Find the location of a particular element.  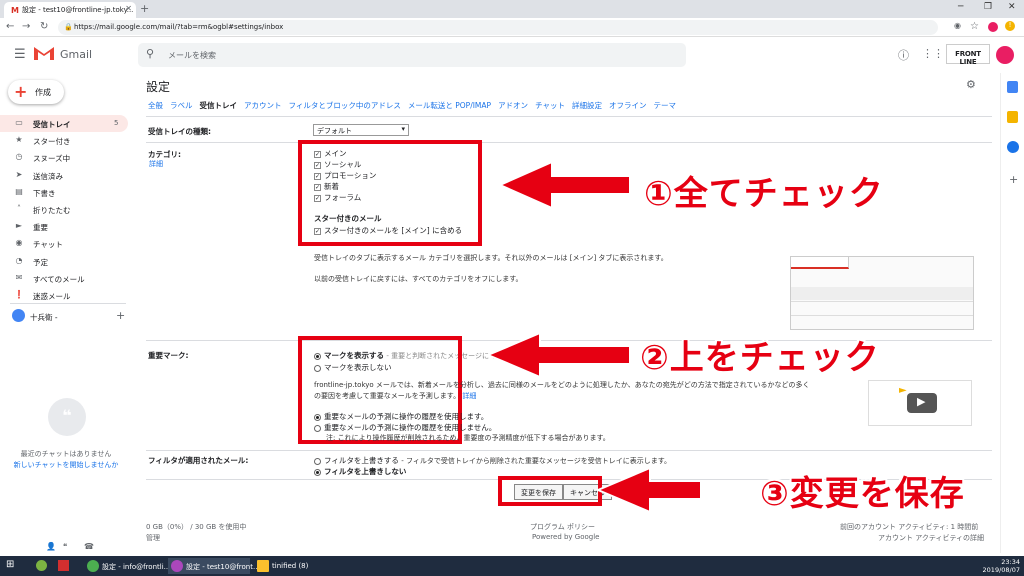

sidebar-item-count: 5 is located at coordinates (116, 123).